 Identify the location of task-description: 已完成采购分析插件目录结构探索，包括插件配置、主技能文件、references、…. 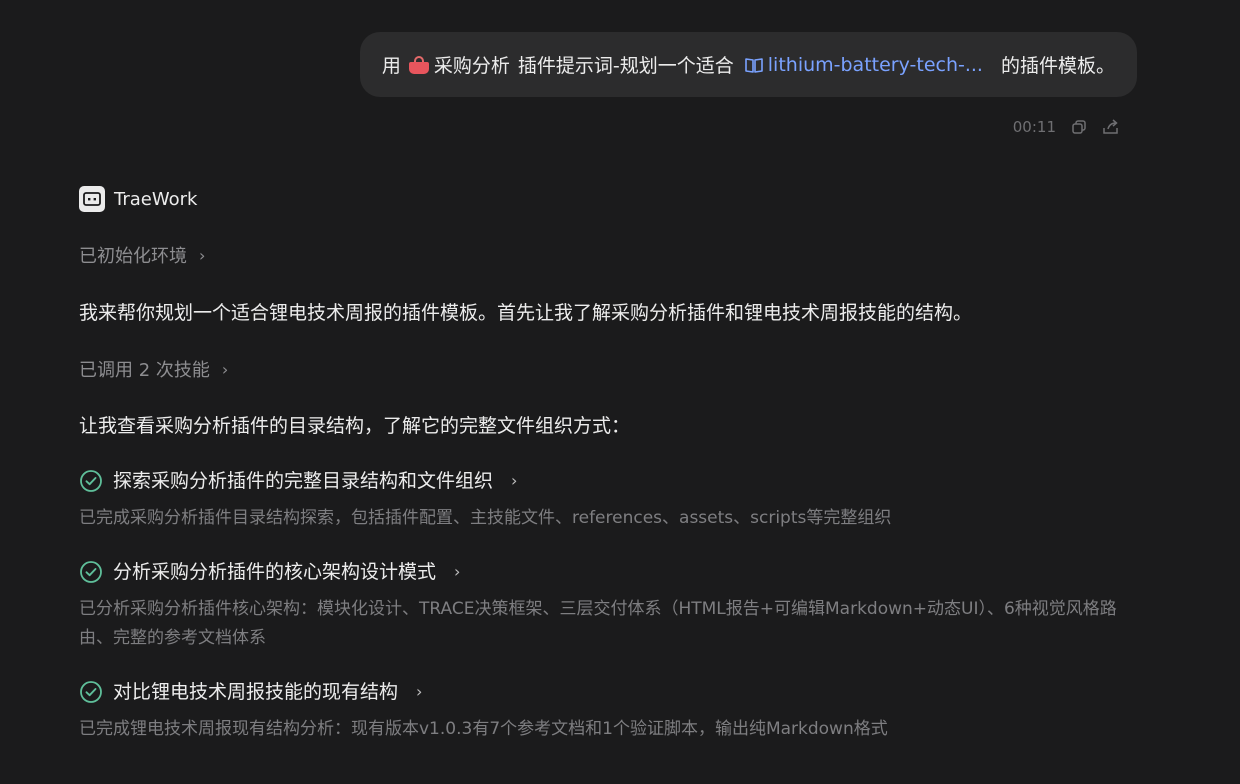
(485, 518).